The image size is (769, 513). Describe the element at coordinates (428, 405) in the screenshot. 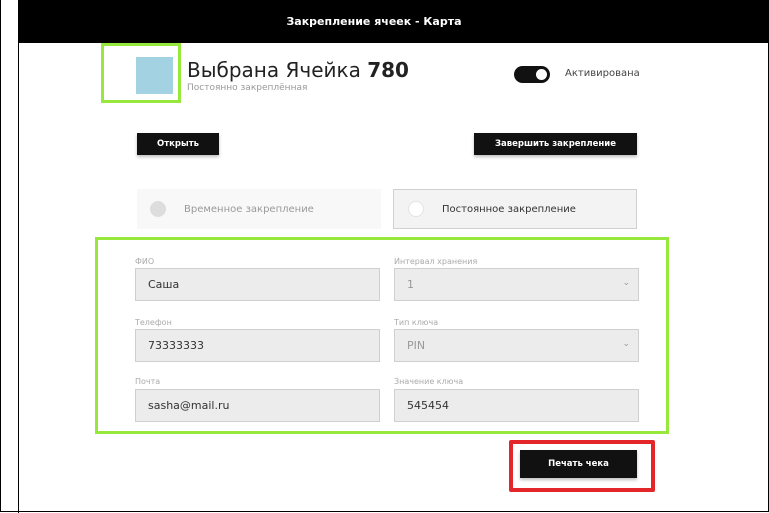

I see `key-value-value: 545454` at that location.